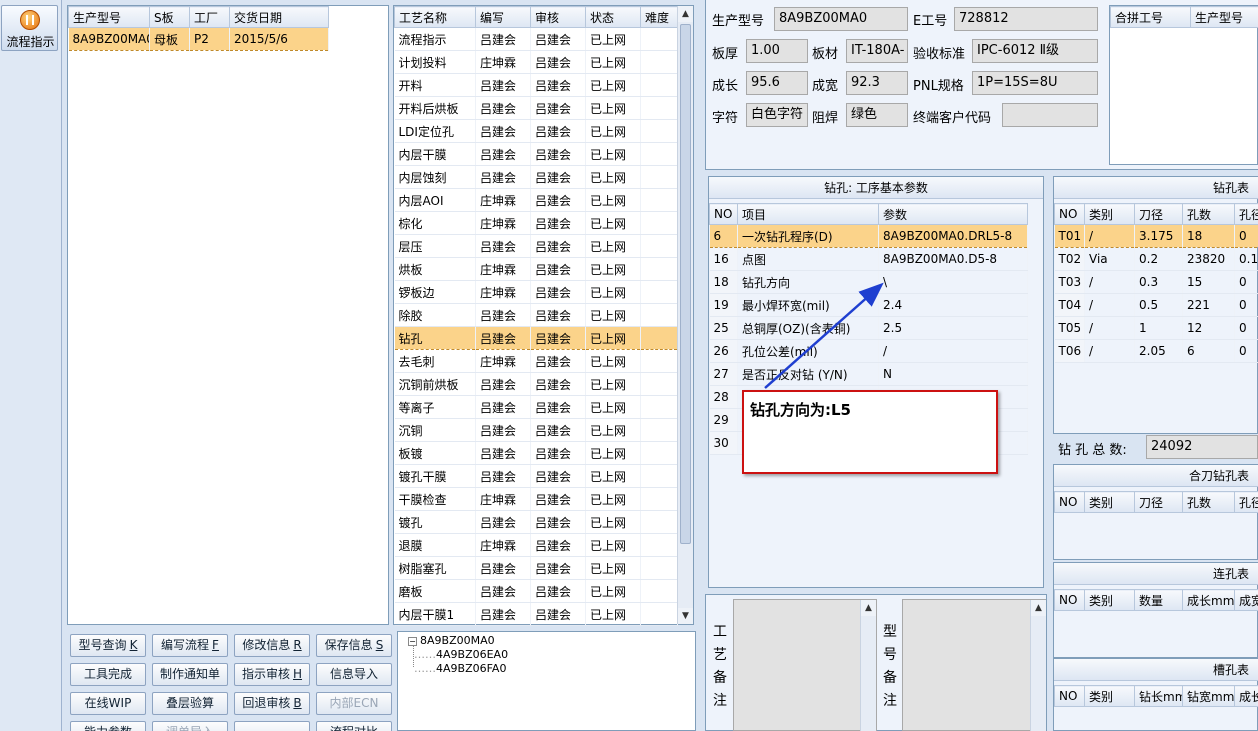 This screenshot has height=731, width=1258. What do you see at coordinates (536, 430) in the screenshot?
I see `process-row: 沉铜 吕建会 吕建会 已上网` at bounding box center [536, 430].